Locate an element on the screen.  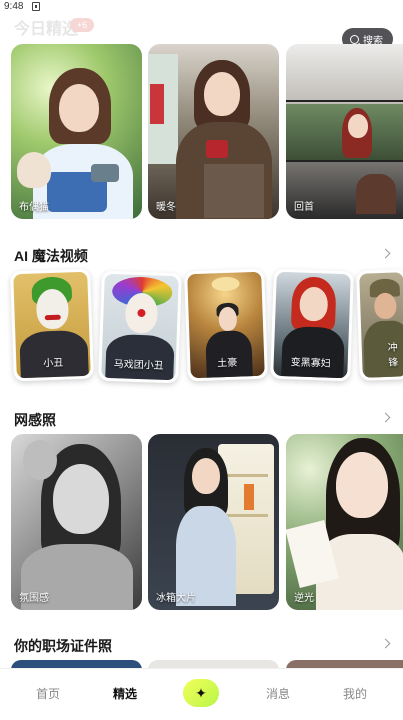
bottom-navigation: 首页 精选 ✦ 消息 我的 is located at coordinates (201, 694).